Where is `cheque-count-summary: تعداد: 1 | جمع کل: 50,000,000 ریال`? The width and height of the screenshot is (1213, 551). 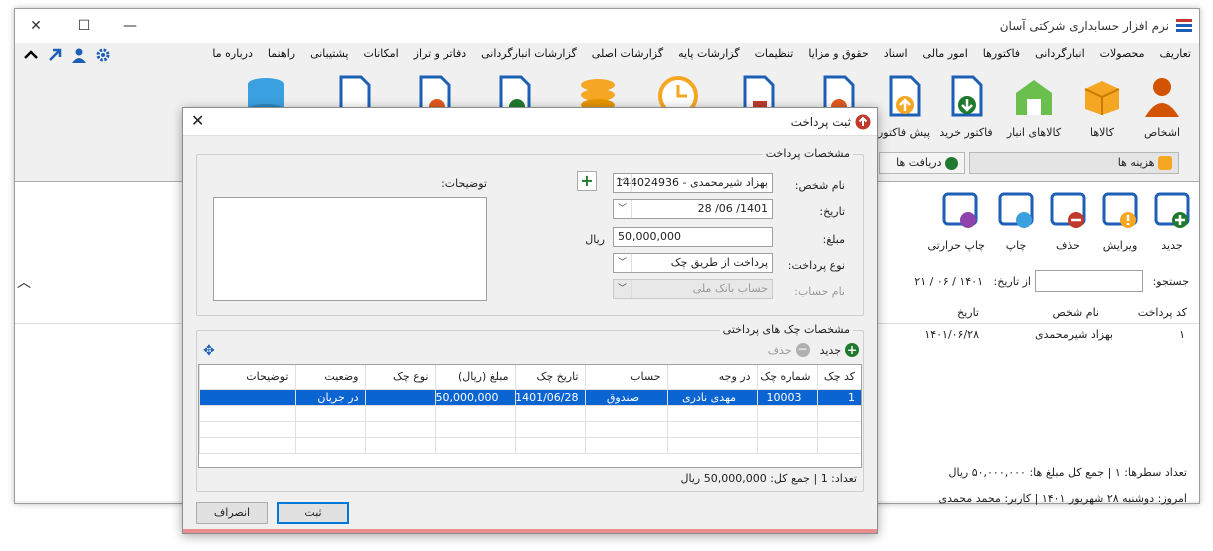
cheque-count-summary: تعداد: 1 | جمع کل: 50,000,000 ریال is located at coordinates (769, 478).